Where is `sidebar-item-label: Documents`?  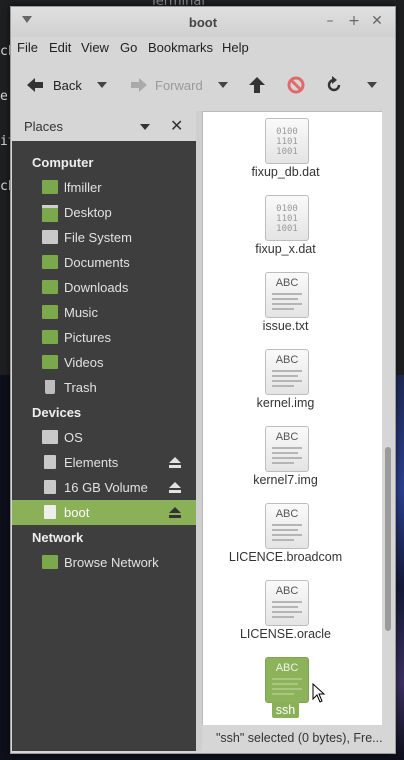 sidebar-item-label: Documents is located at coordinates (97, 262).